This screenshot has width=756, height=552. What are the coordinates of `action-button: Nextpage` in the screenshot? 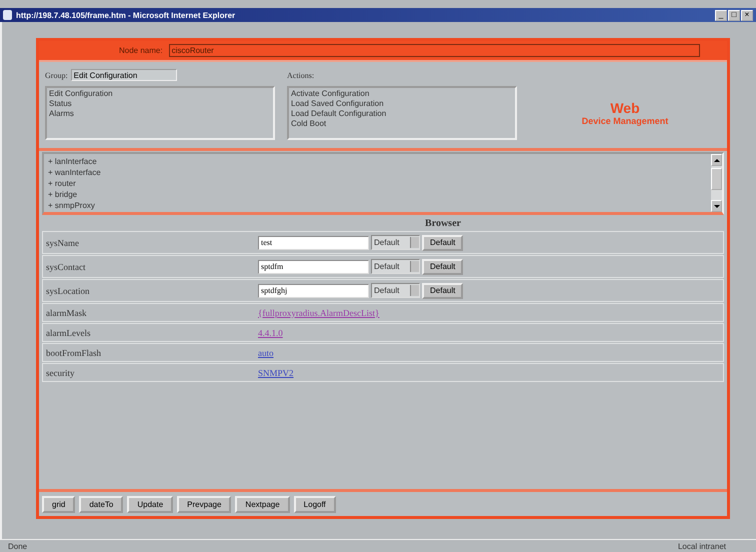 It's located at (262, 504).